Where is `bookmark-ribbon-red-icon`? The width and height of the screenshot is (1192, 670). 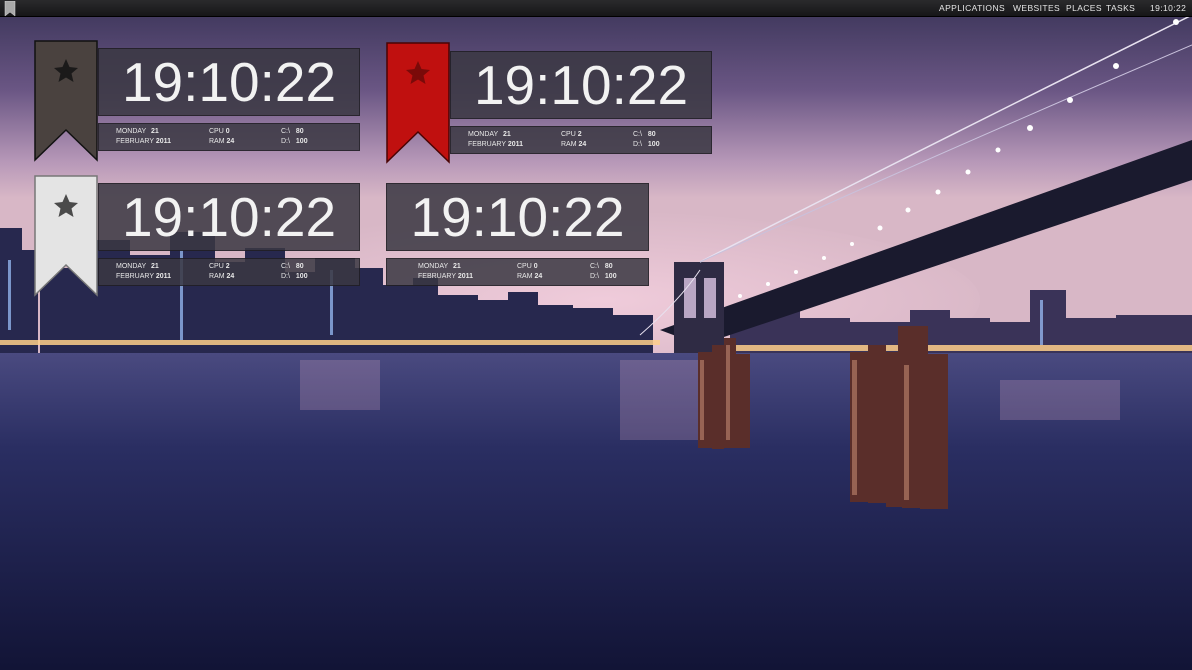
bookmark-ribbon-red-icon is located at coordinates (418, 103).